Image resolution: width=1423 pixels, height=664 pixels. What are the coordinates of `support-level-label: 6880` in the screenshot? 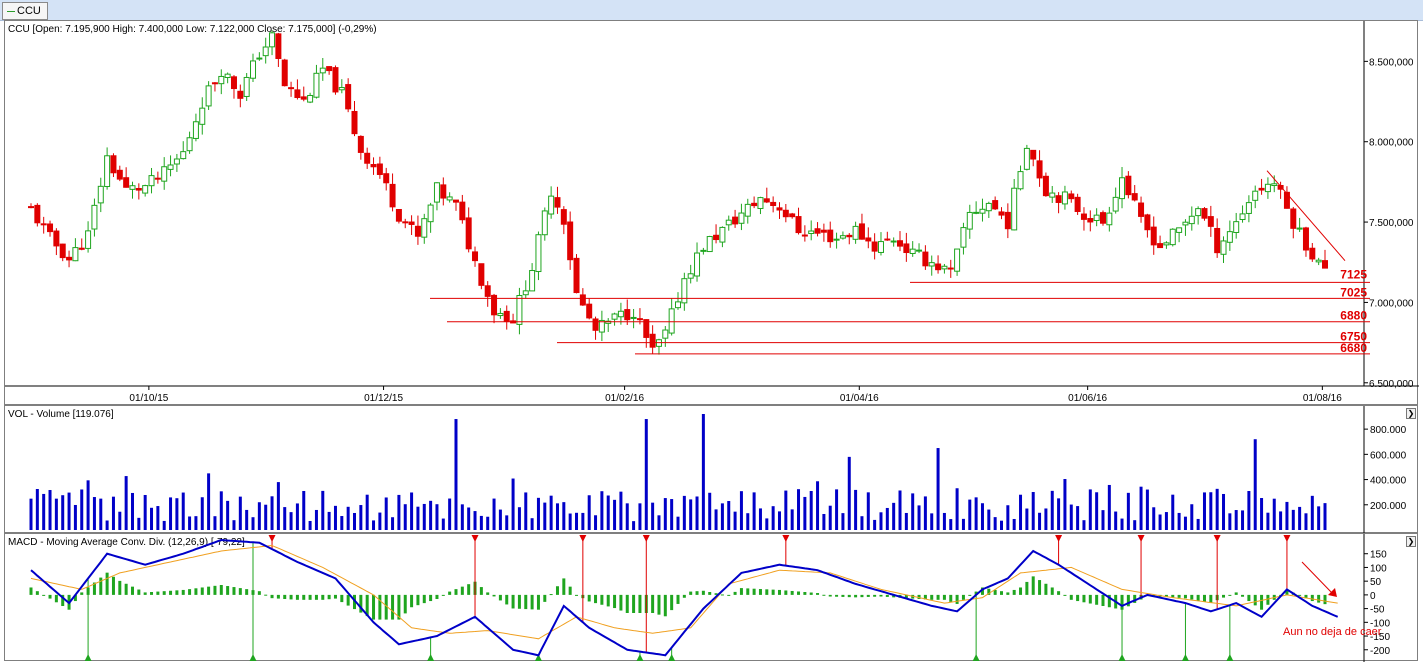 It's located at (1353, 316).